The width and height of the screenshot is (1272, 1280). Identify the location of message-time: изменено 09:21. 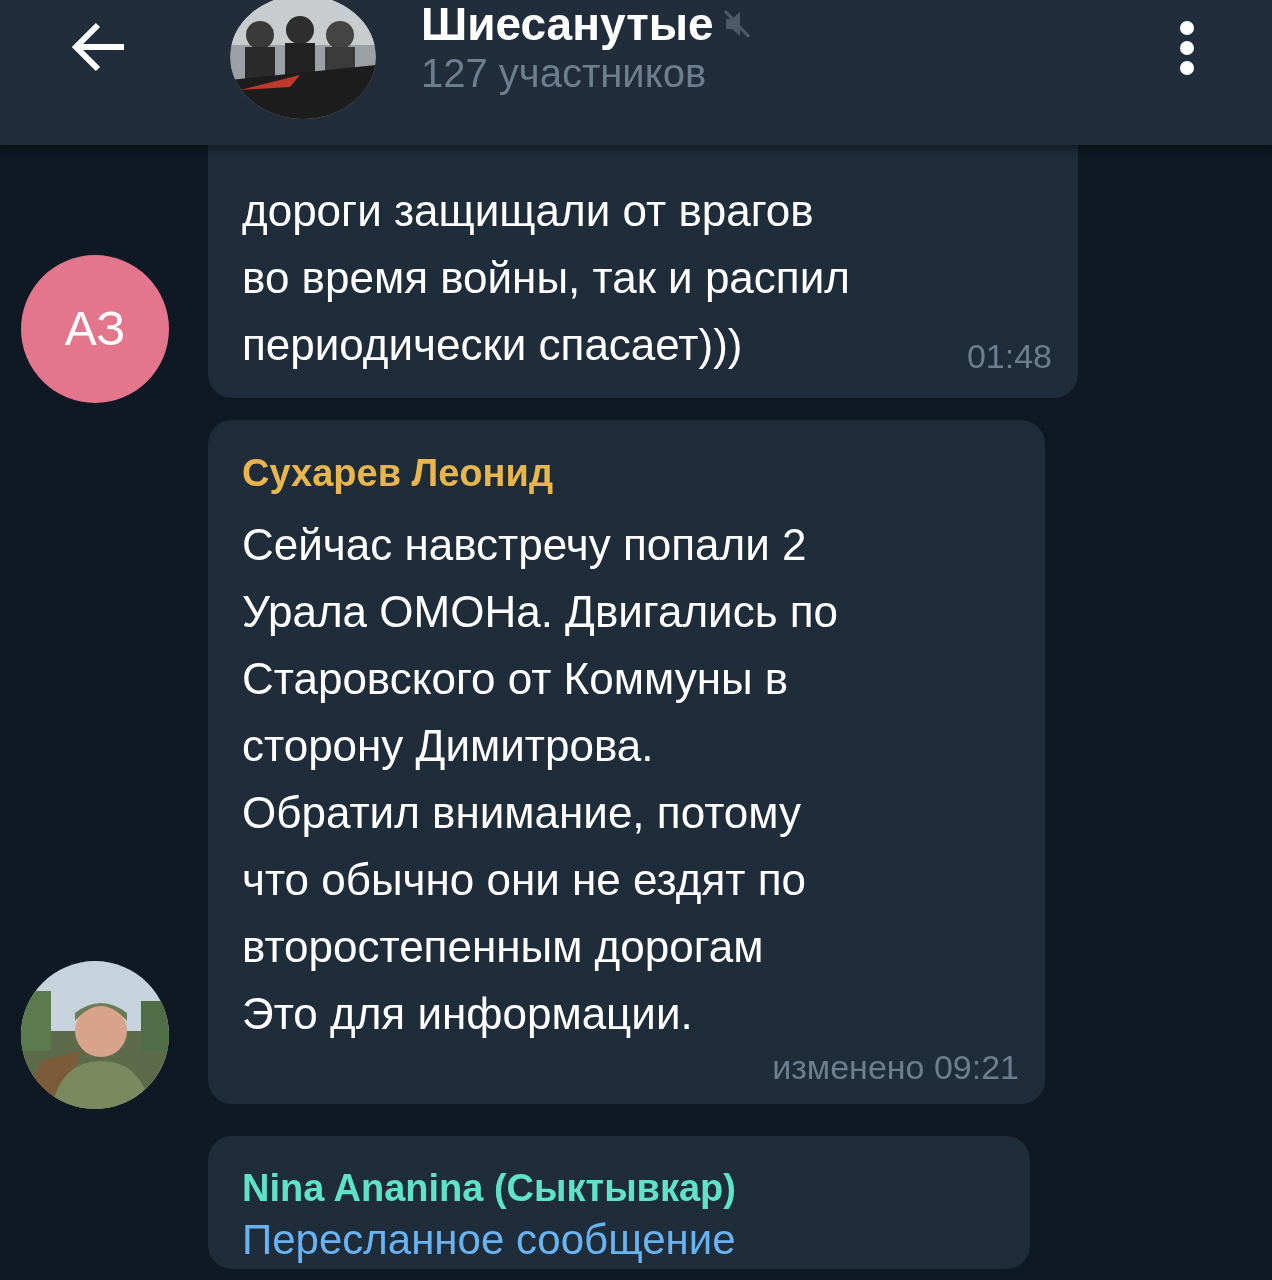
(895, 1067).